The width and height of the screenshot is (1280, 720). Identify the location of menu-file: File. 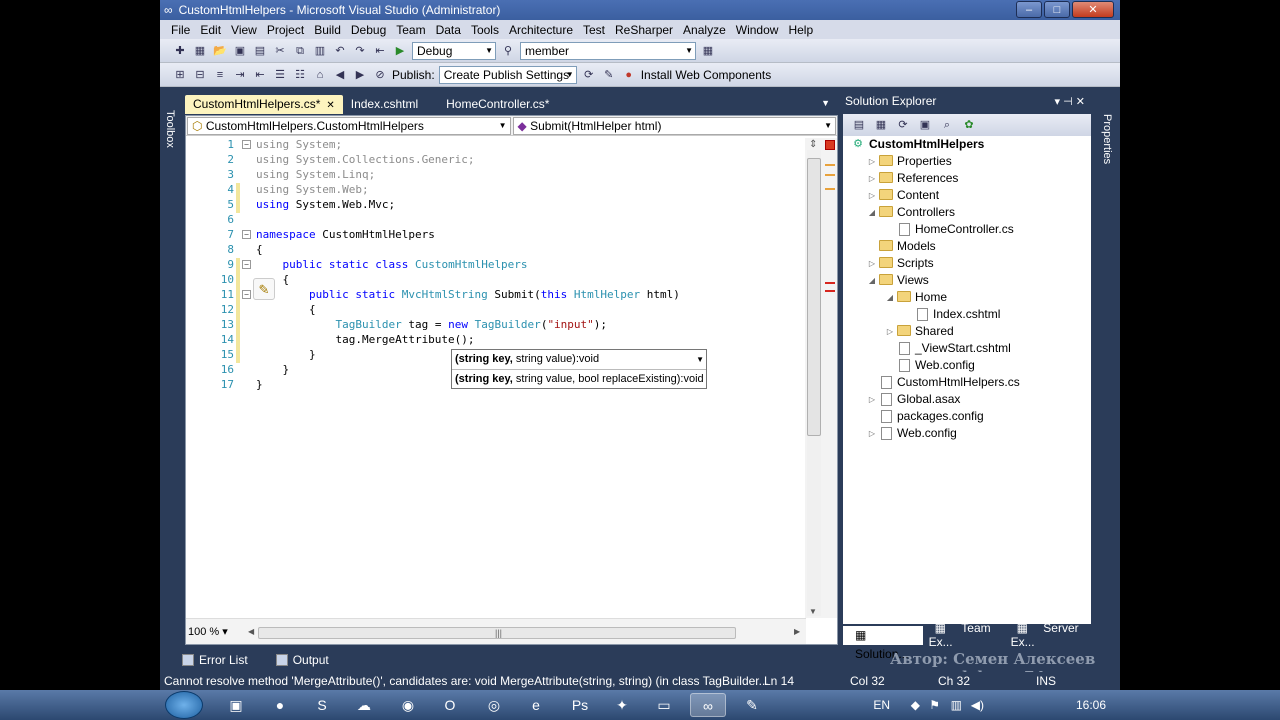
(180, 30).